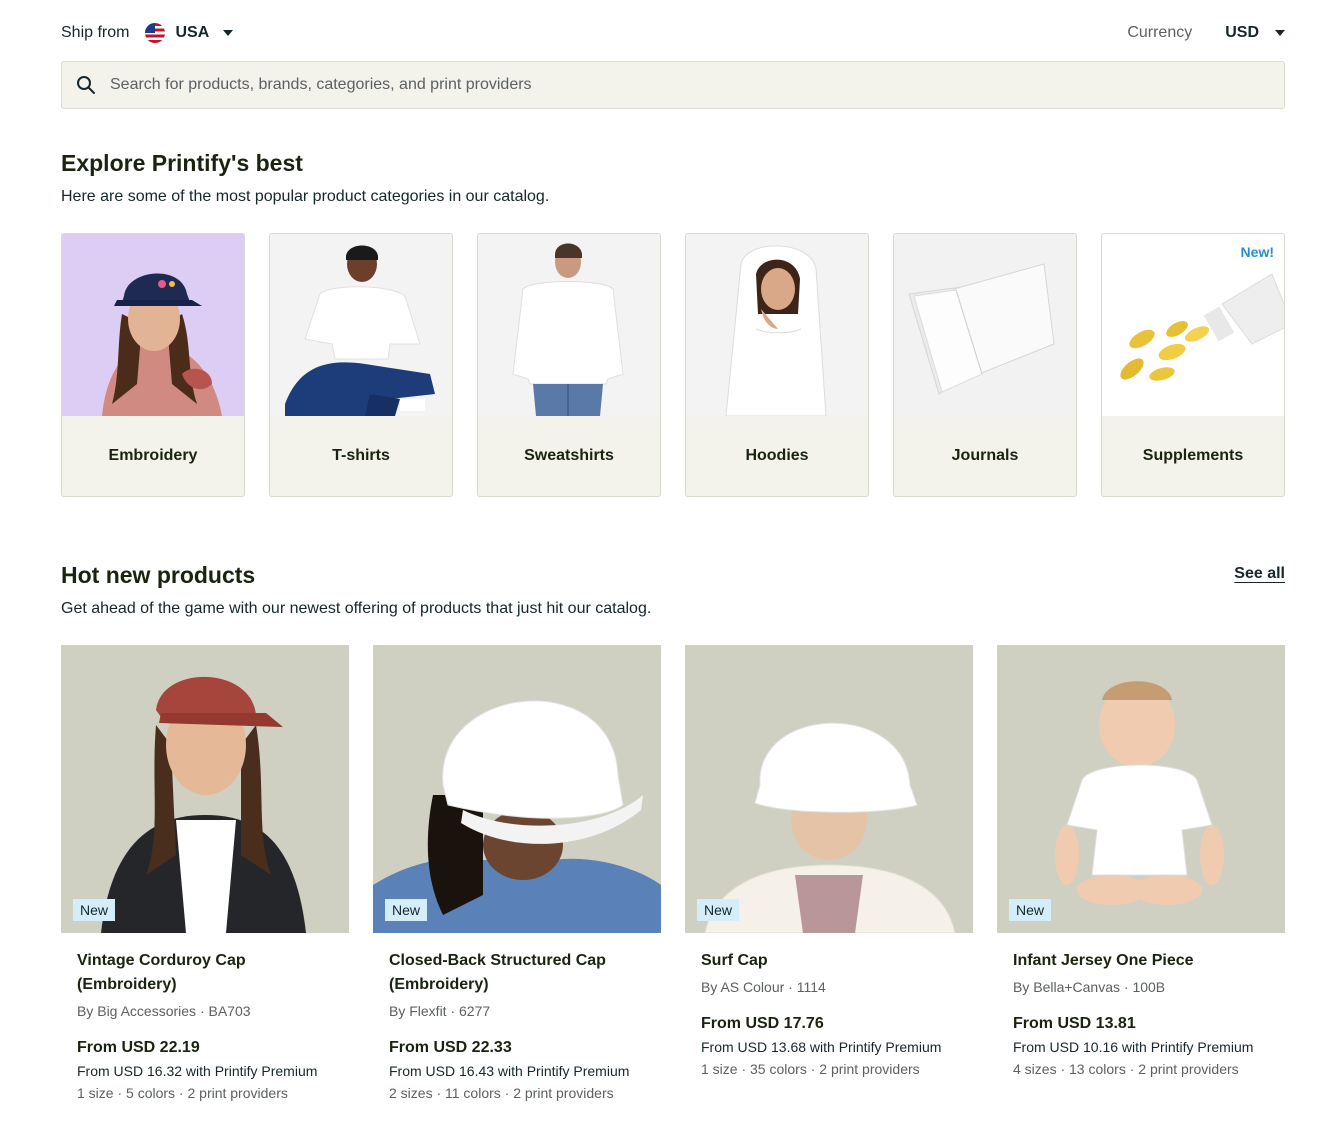 Image resolution: width=1338 pixels, height=1142 pixels. I want to click on us-flag-icon, so click(155, 33).